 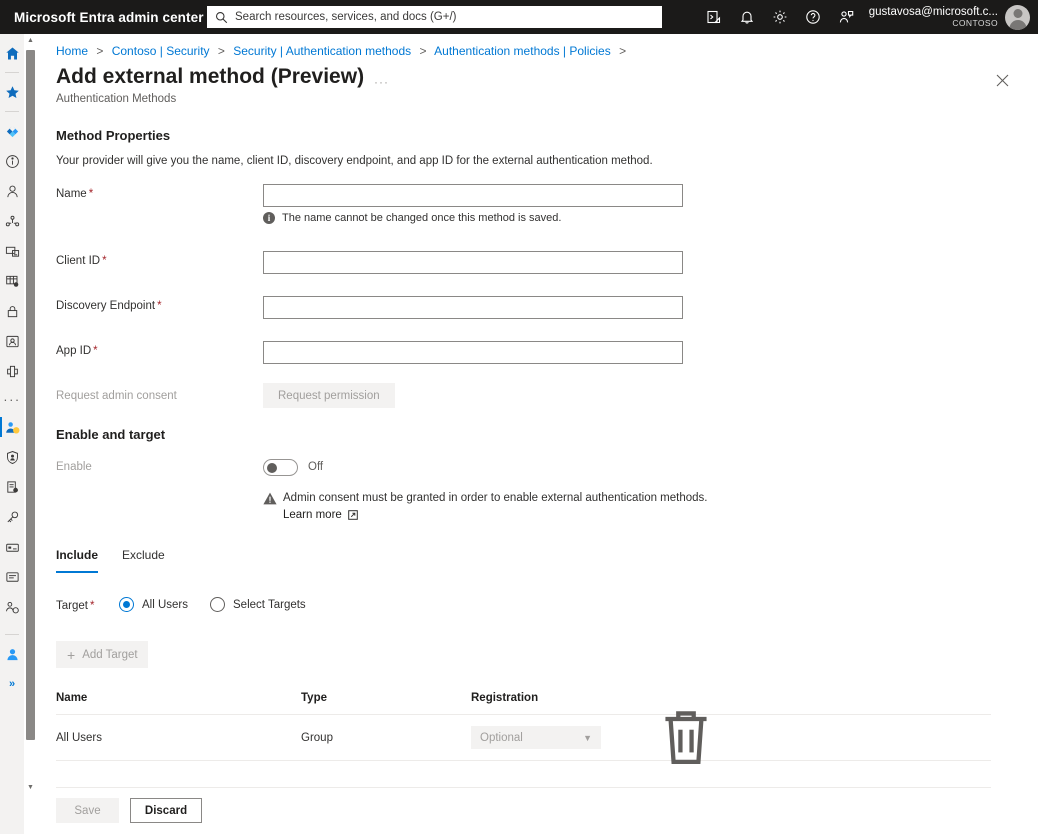 I want to click on client-id-label: Client ID *, so click(x=81, y=261).